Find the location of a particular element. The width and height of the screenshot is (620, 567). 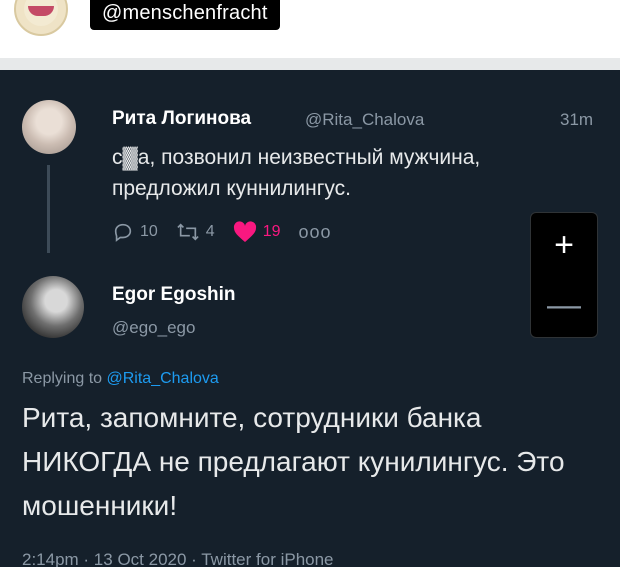

reply-action: 10 is located at coordinates (135, 232).